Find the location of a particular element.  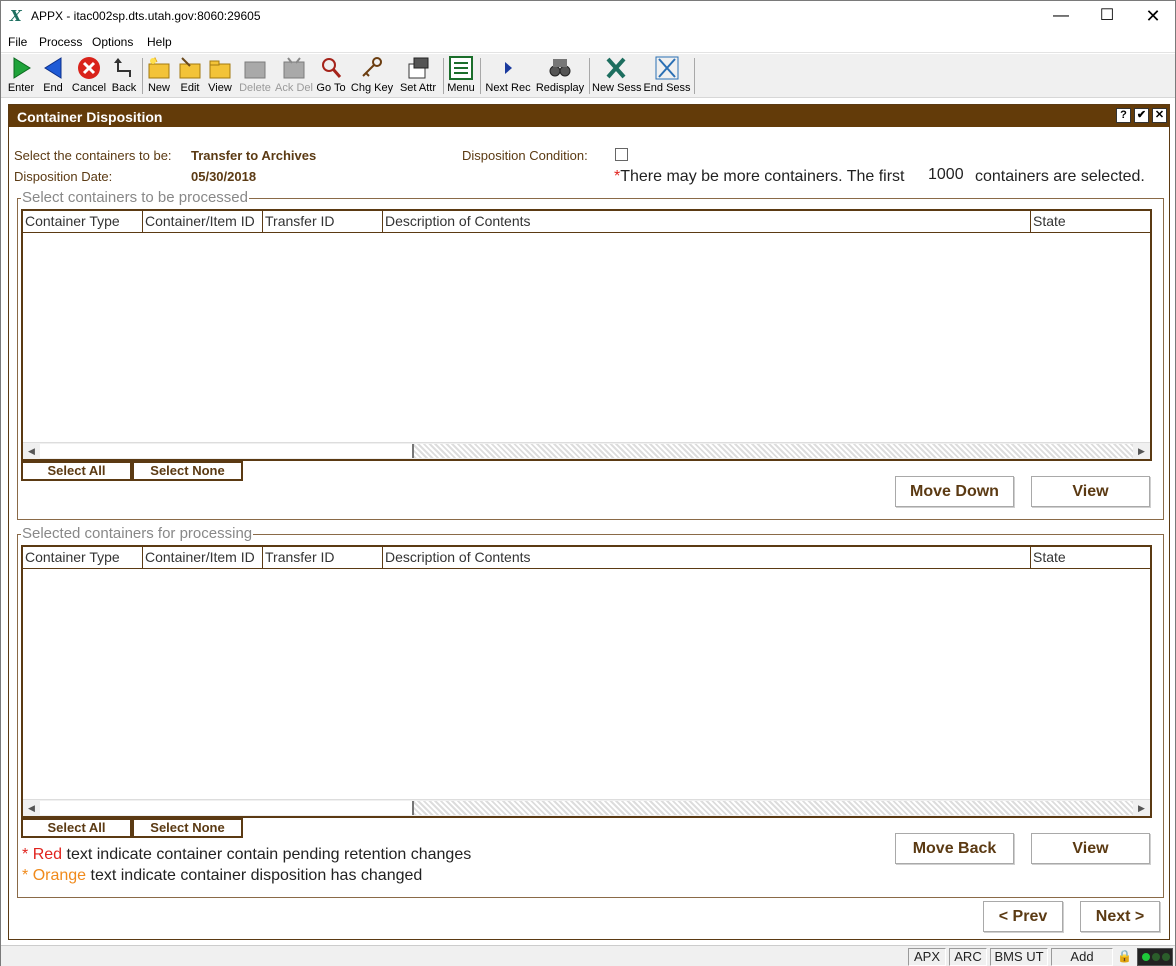

goto-button: Go To is located at coordinates (331, 76).